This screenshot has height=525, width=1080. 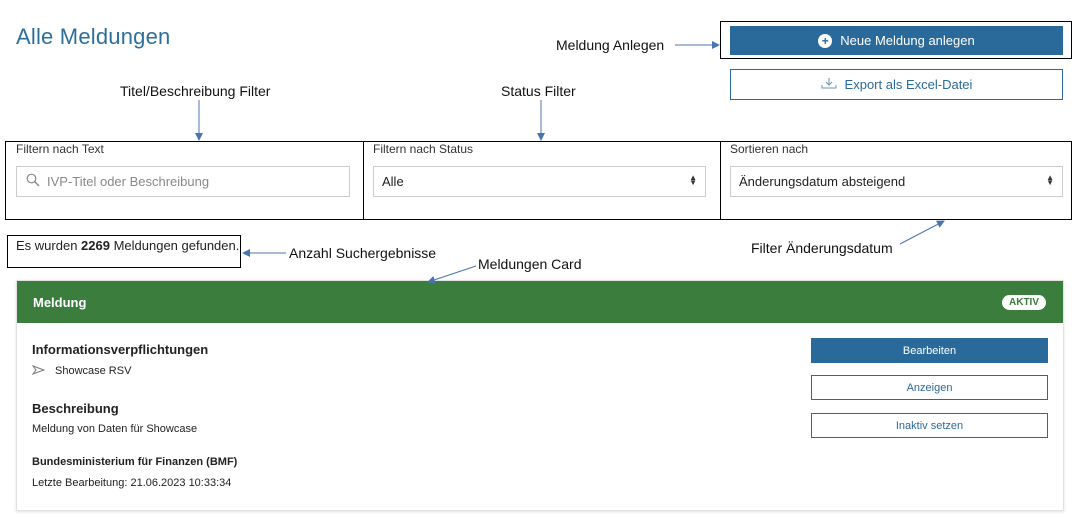 I want to click on card-header-title: Meldung, so click(x=60, y=302).